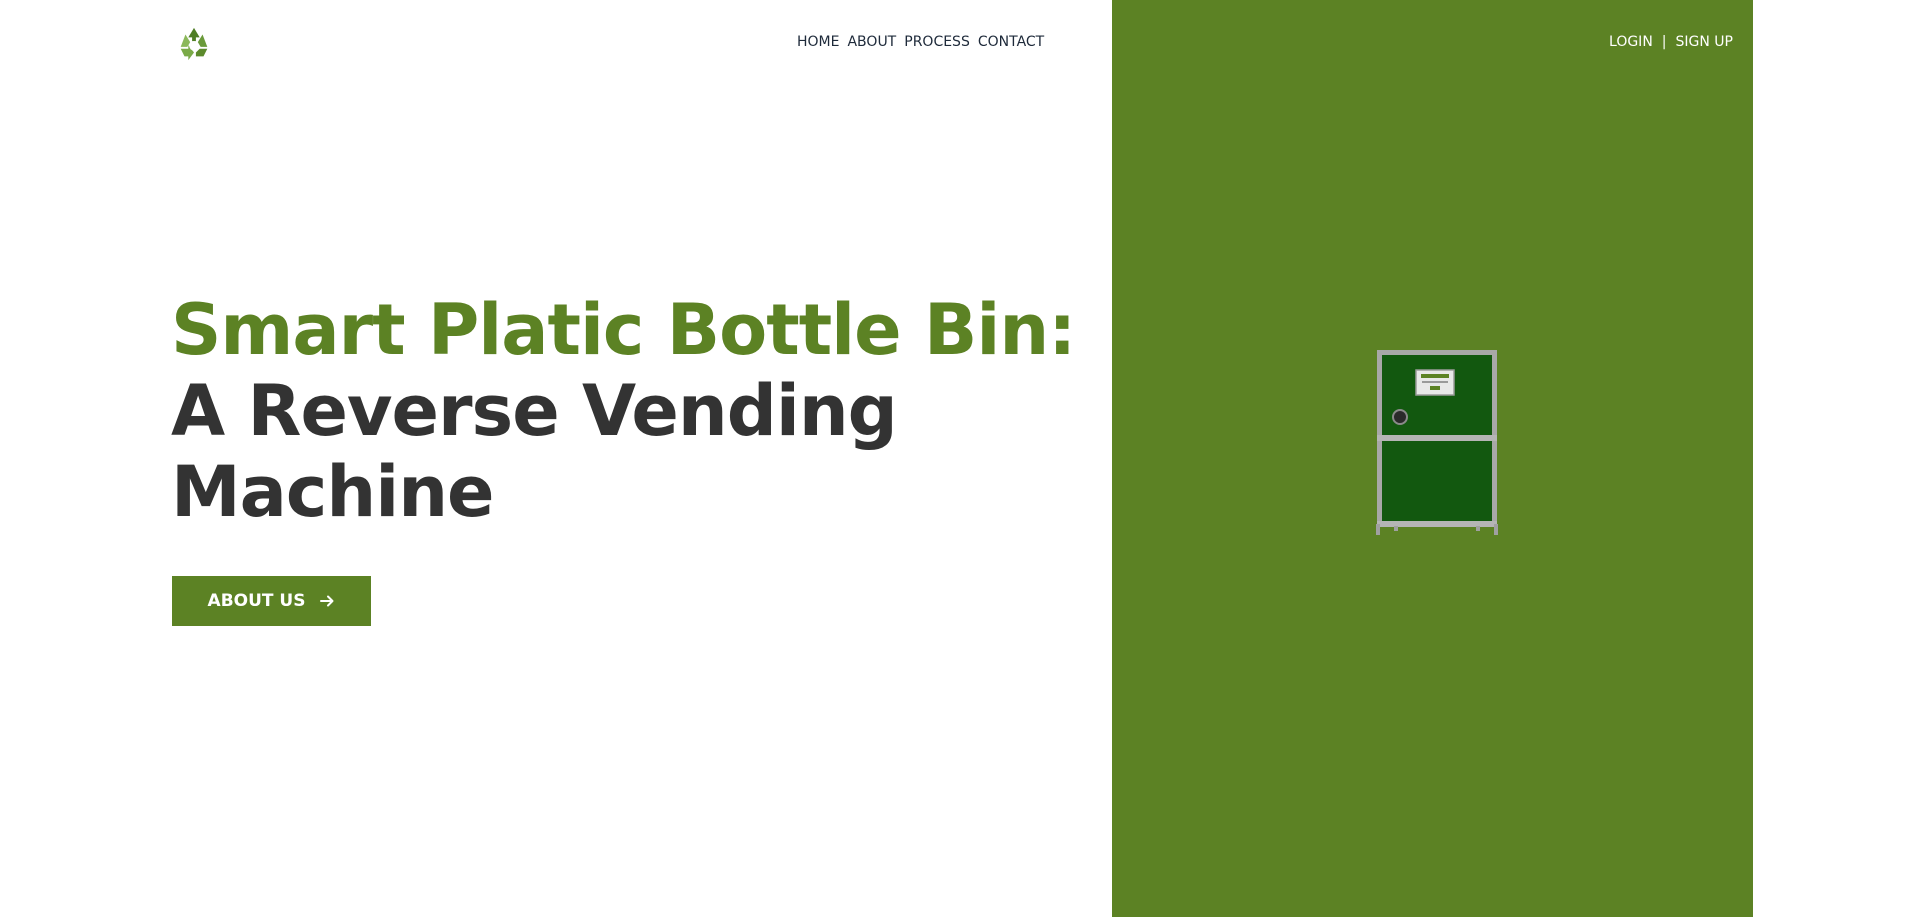 This screenshot has height=917, width=1905. What do you see at coordinates (327, 601) in the screenshot?
I see `arrow-right-icon` at bounding box center [327, 601].